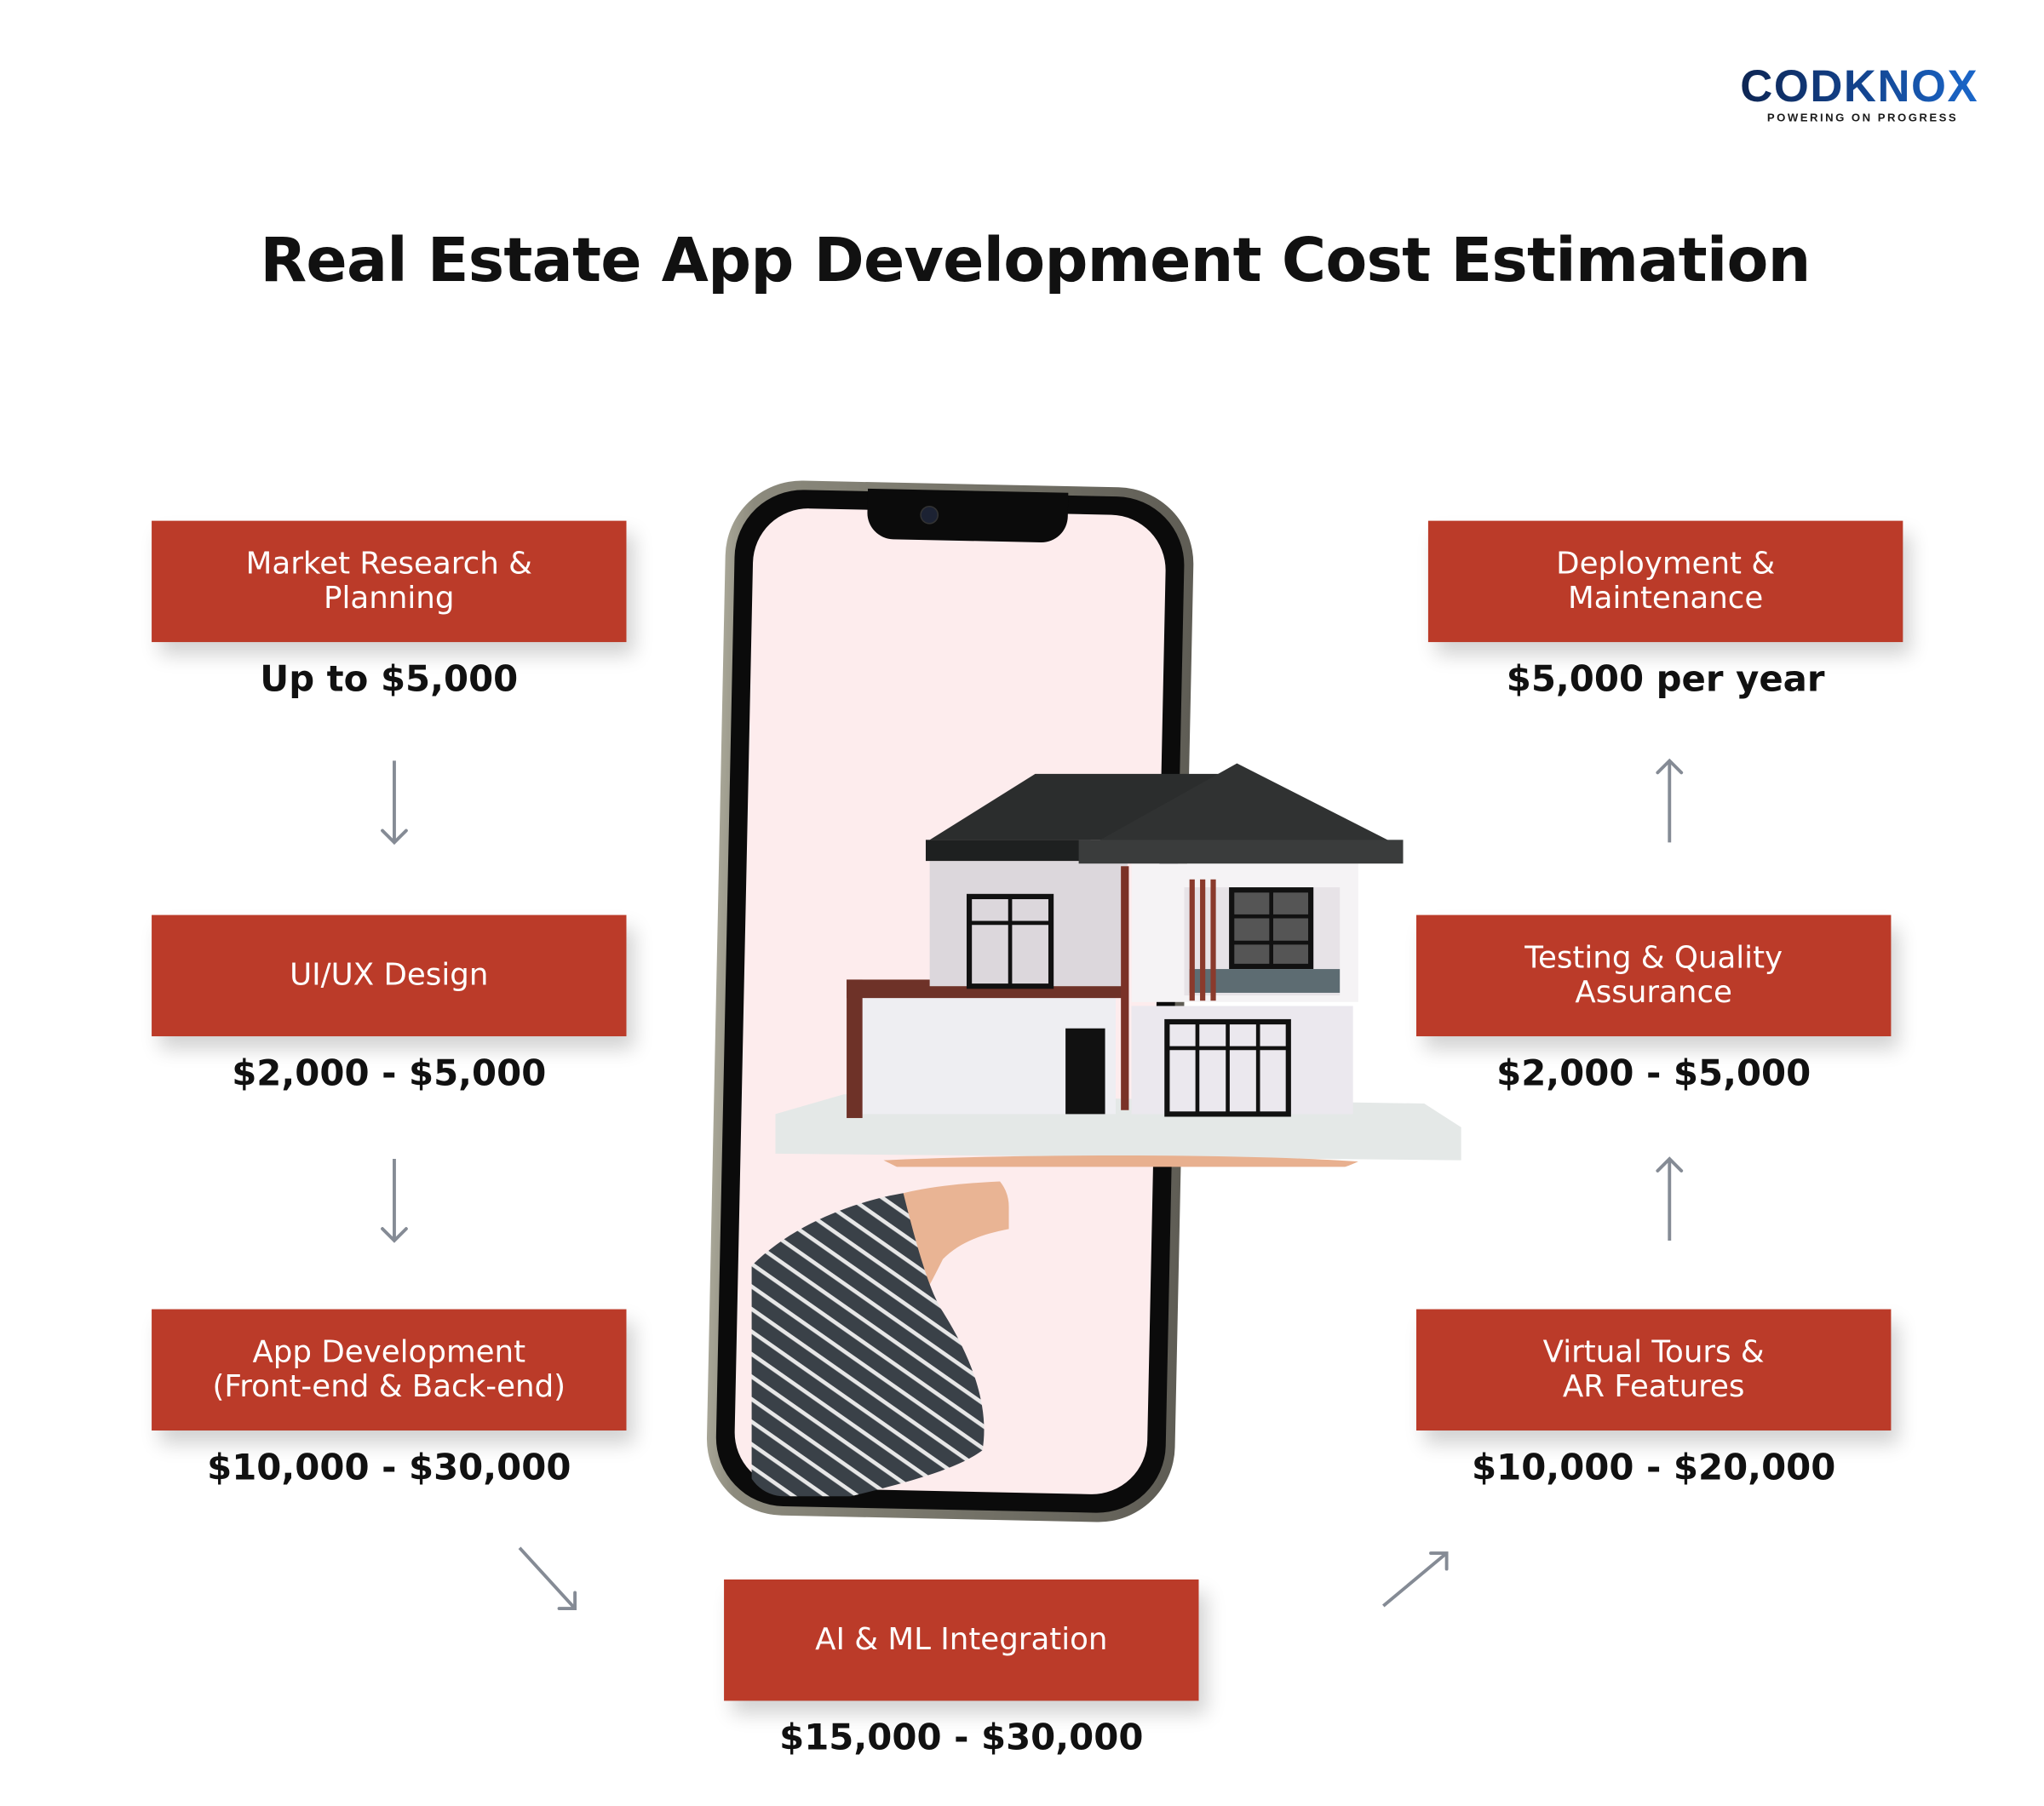 This screenshot has width=2044, height=1806. Describe the element at coordinates (1665, 680) in the screenshot. I see `cost-deployment-maintenance: $5,000 per year` at that location.